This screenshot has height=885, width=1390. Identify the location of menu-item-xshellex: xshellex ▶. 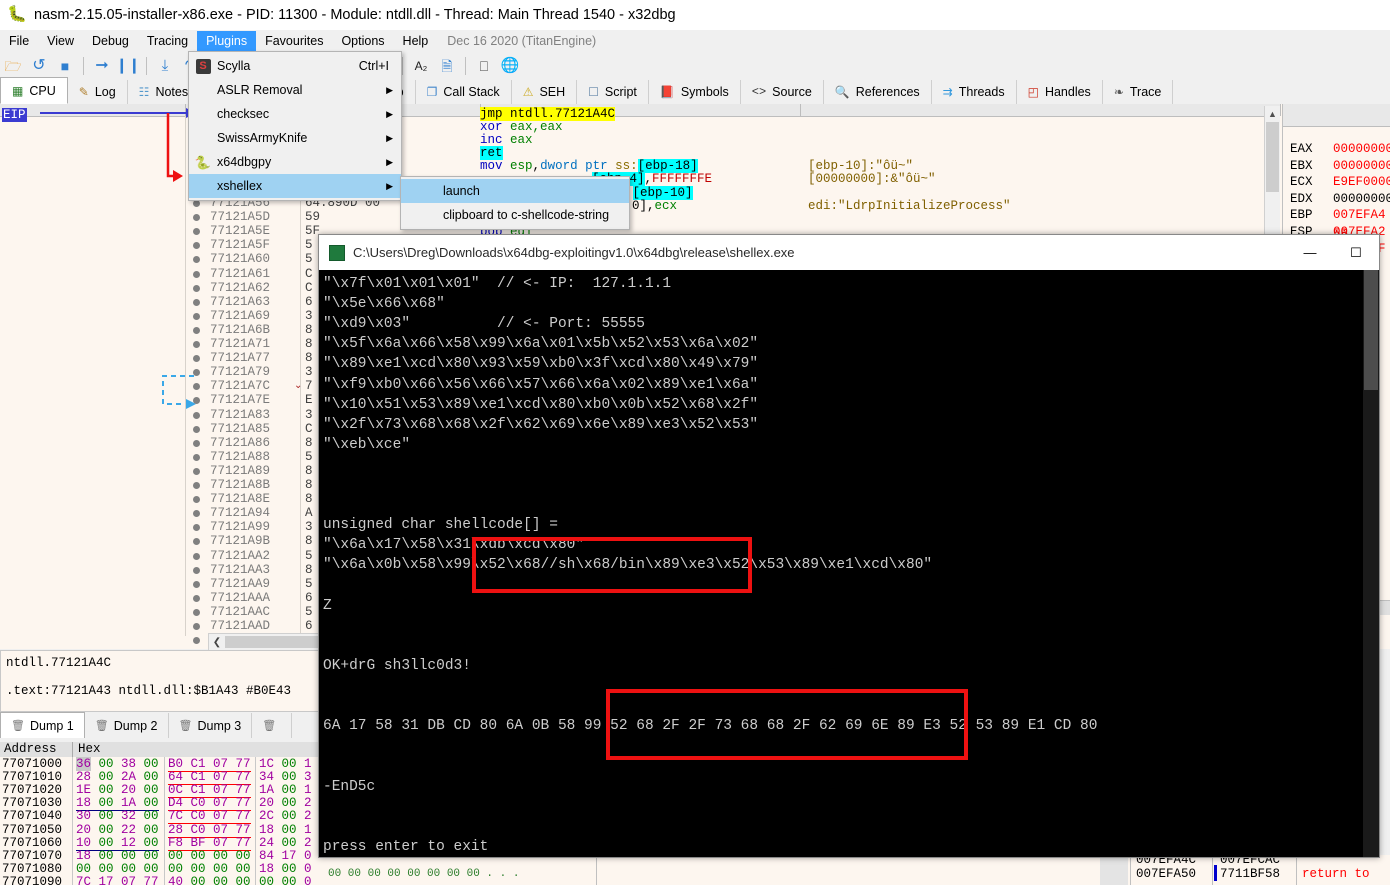
(295, 186).